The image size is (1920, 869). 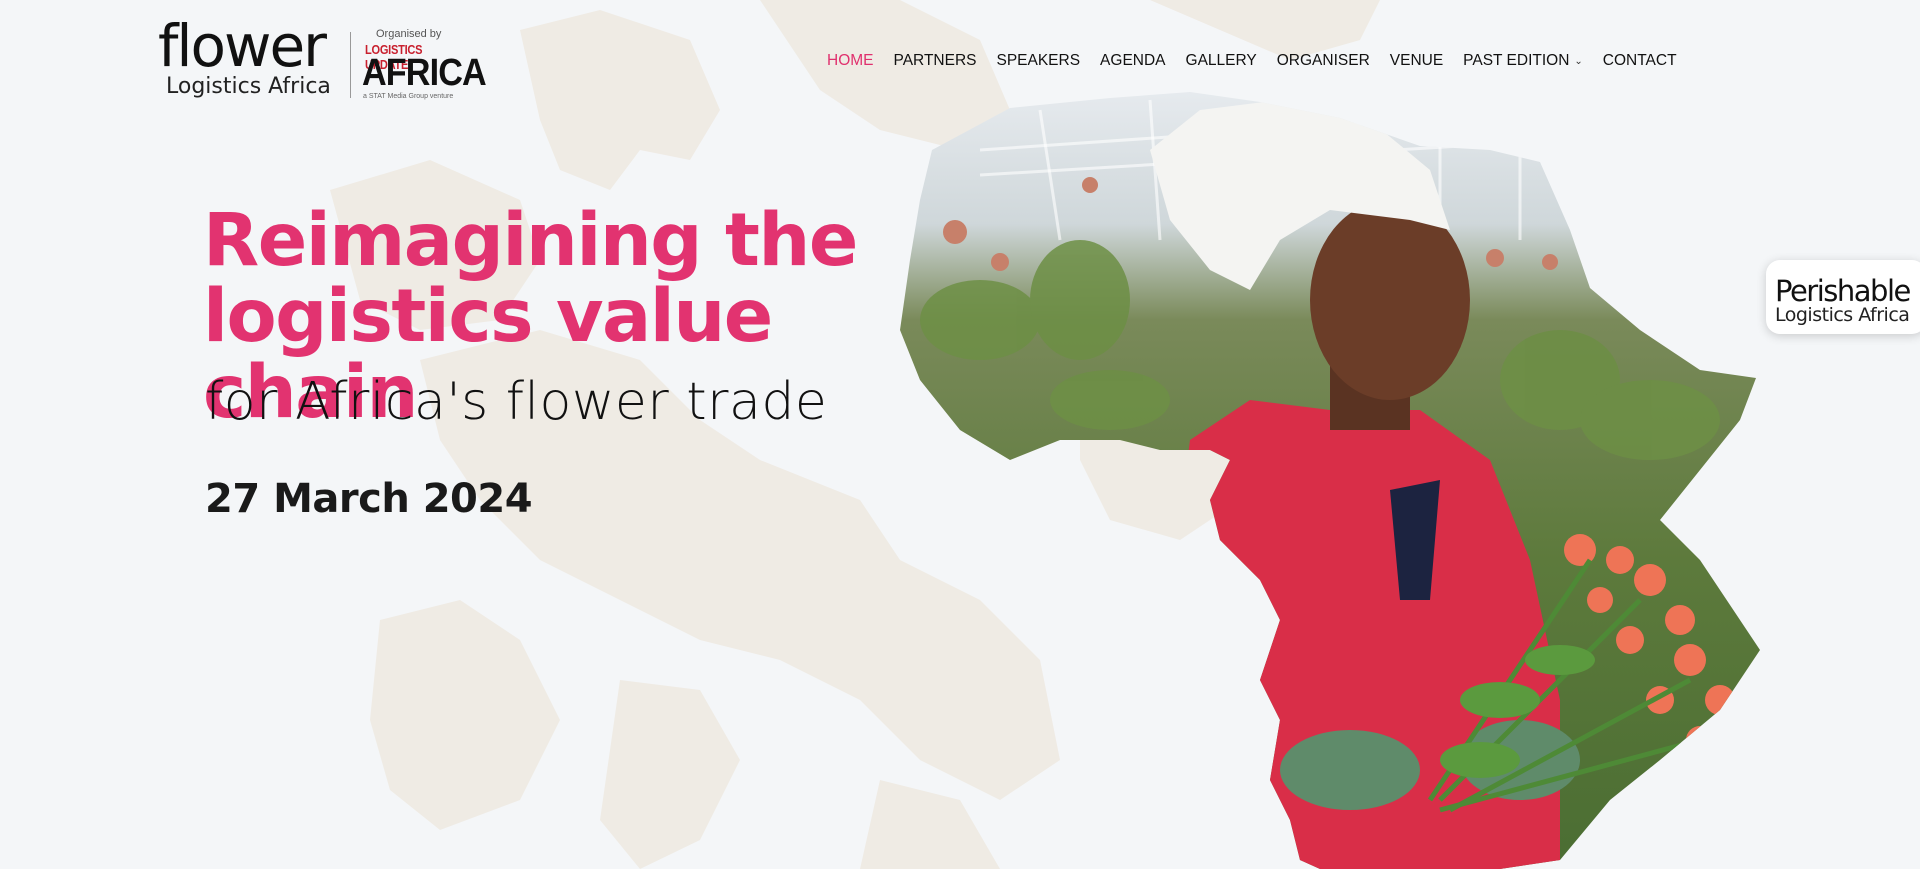 What do you see at coordinates (1132, 61) in the screenshot?
I see `nav-agenda: AGENDA` at bounding box center [1132, 61].